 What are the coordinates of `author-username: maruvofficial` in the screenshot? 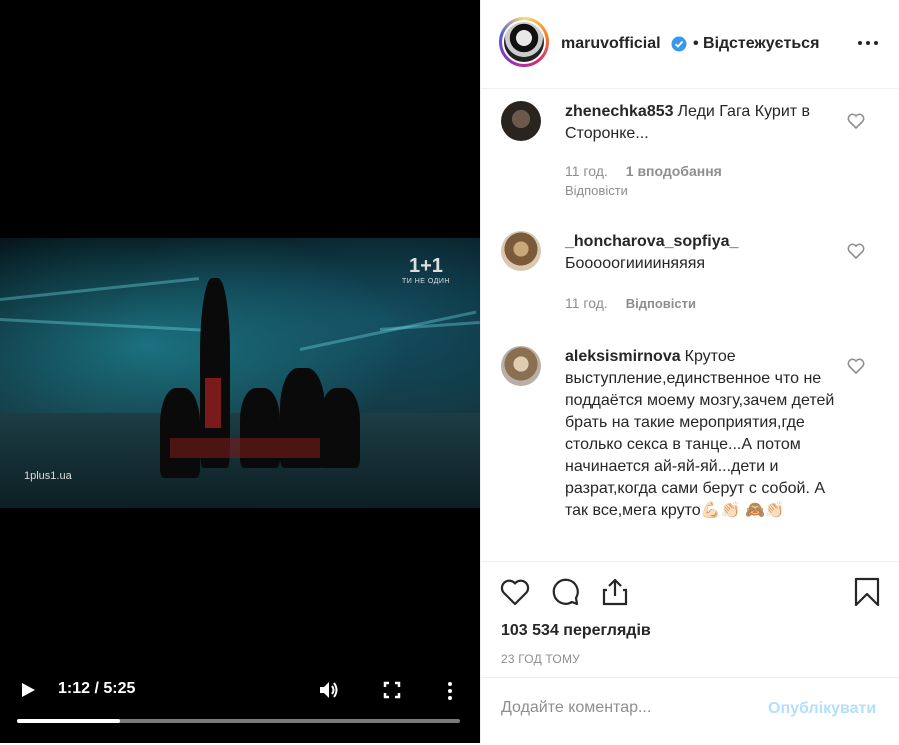 It's located at (611, 44).